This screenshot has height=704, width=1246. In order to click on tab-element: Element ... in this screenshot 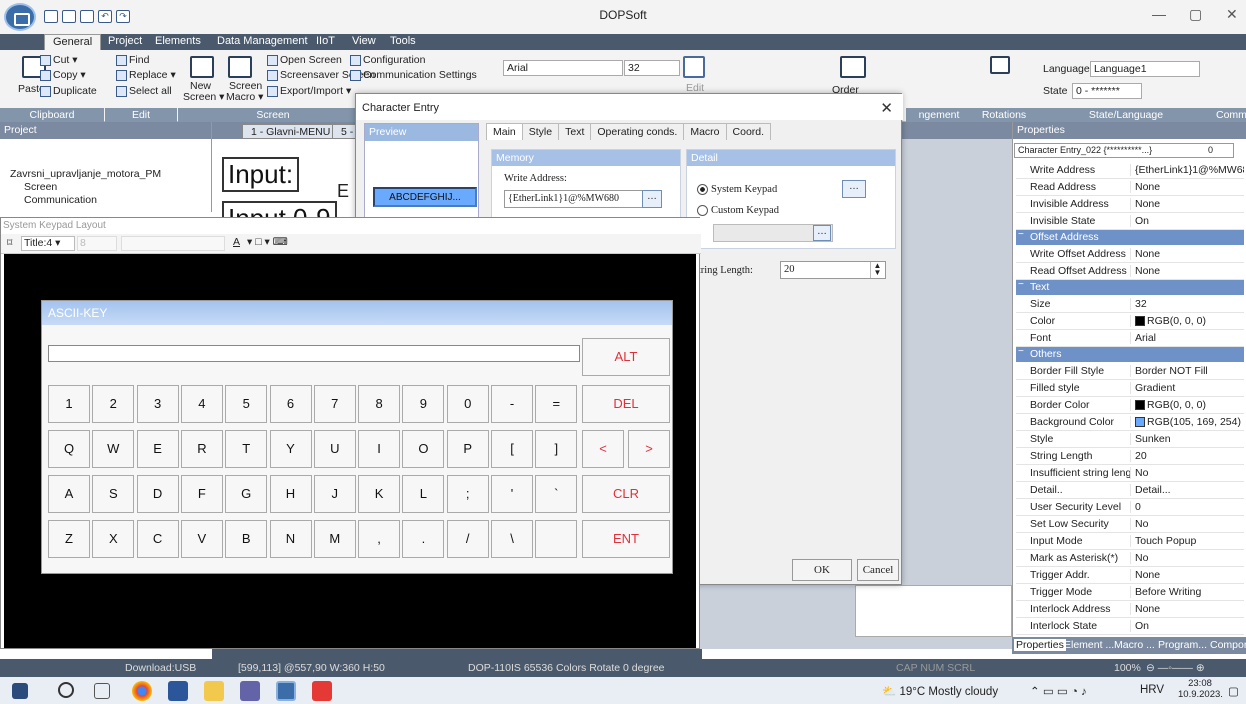, I will do `click(1089, 645)`.